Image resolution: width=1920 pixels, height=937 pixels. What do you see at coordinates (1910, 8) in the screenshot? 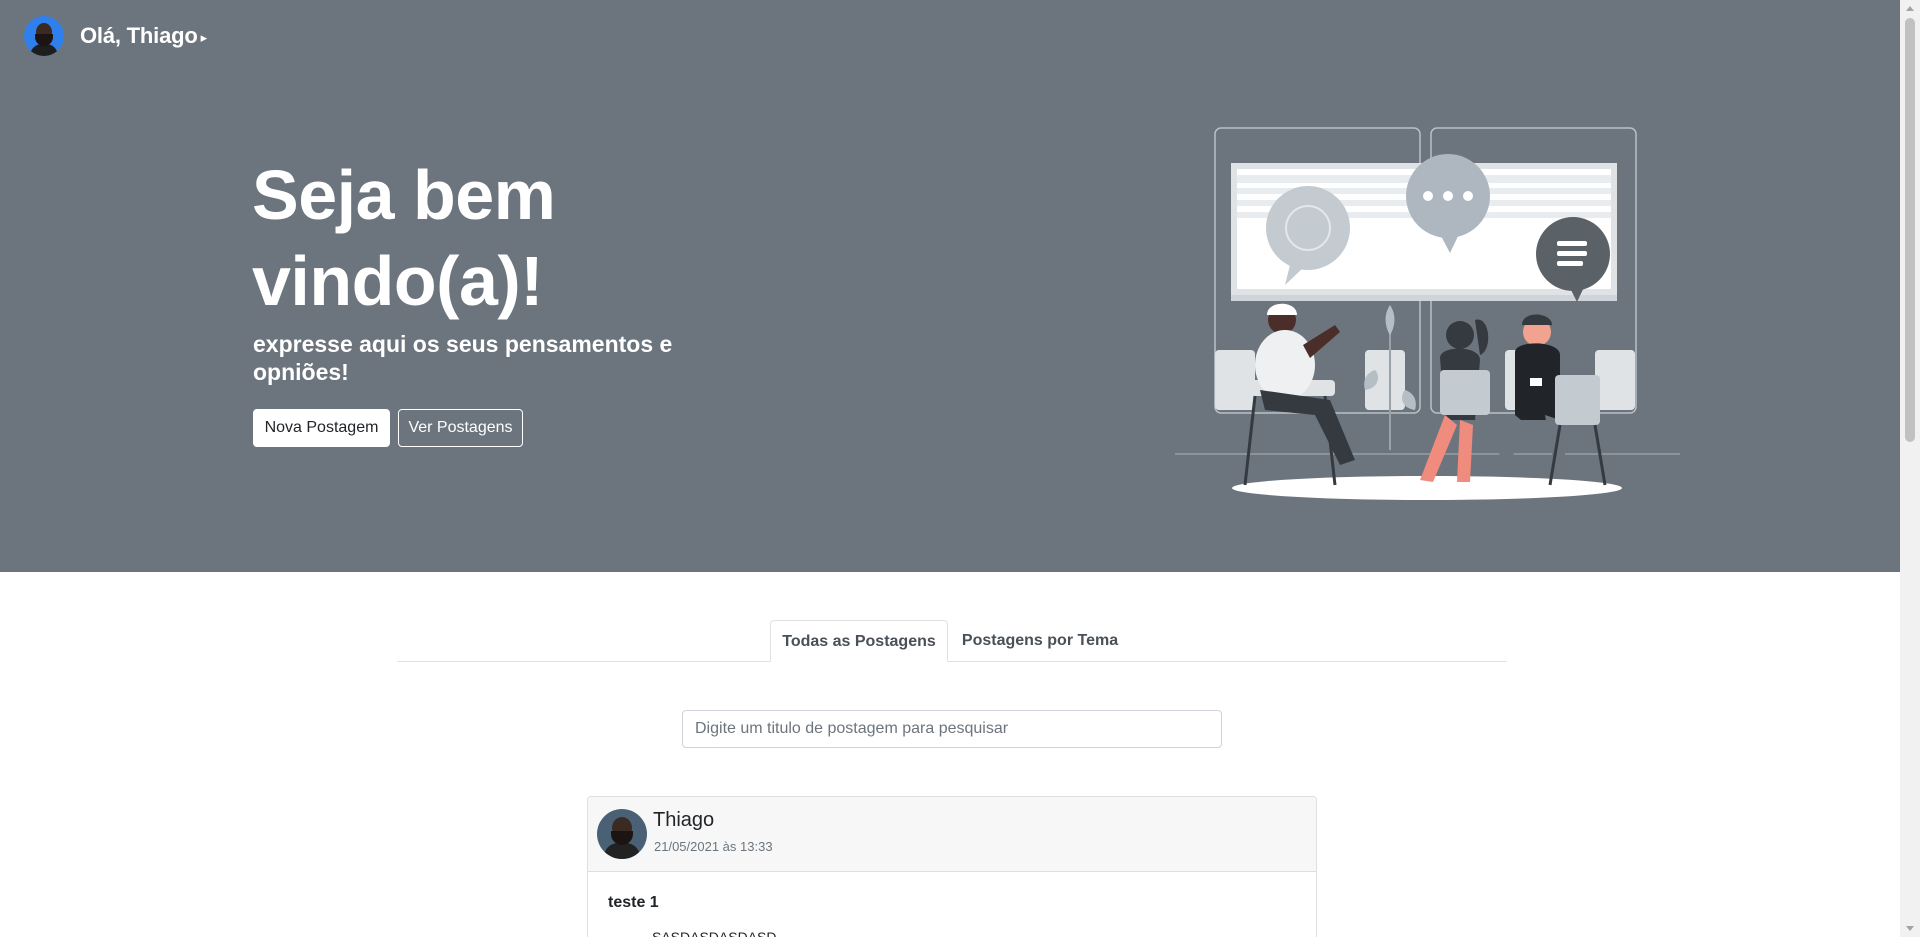
I see `scroll-up-icon` at bounding box center [1910, 8].